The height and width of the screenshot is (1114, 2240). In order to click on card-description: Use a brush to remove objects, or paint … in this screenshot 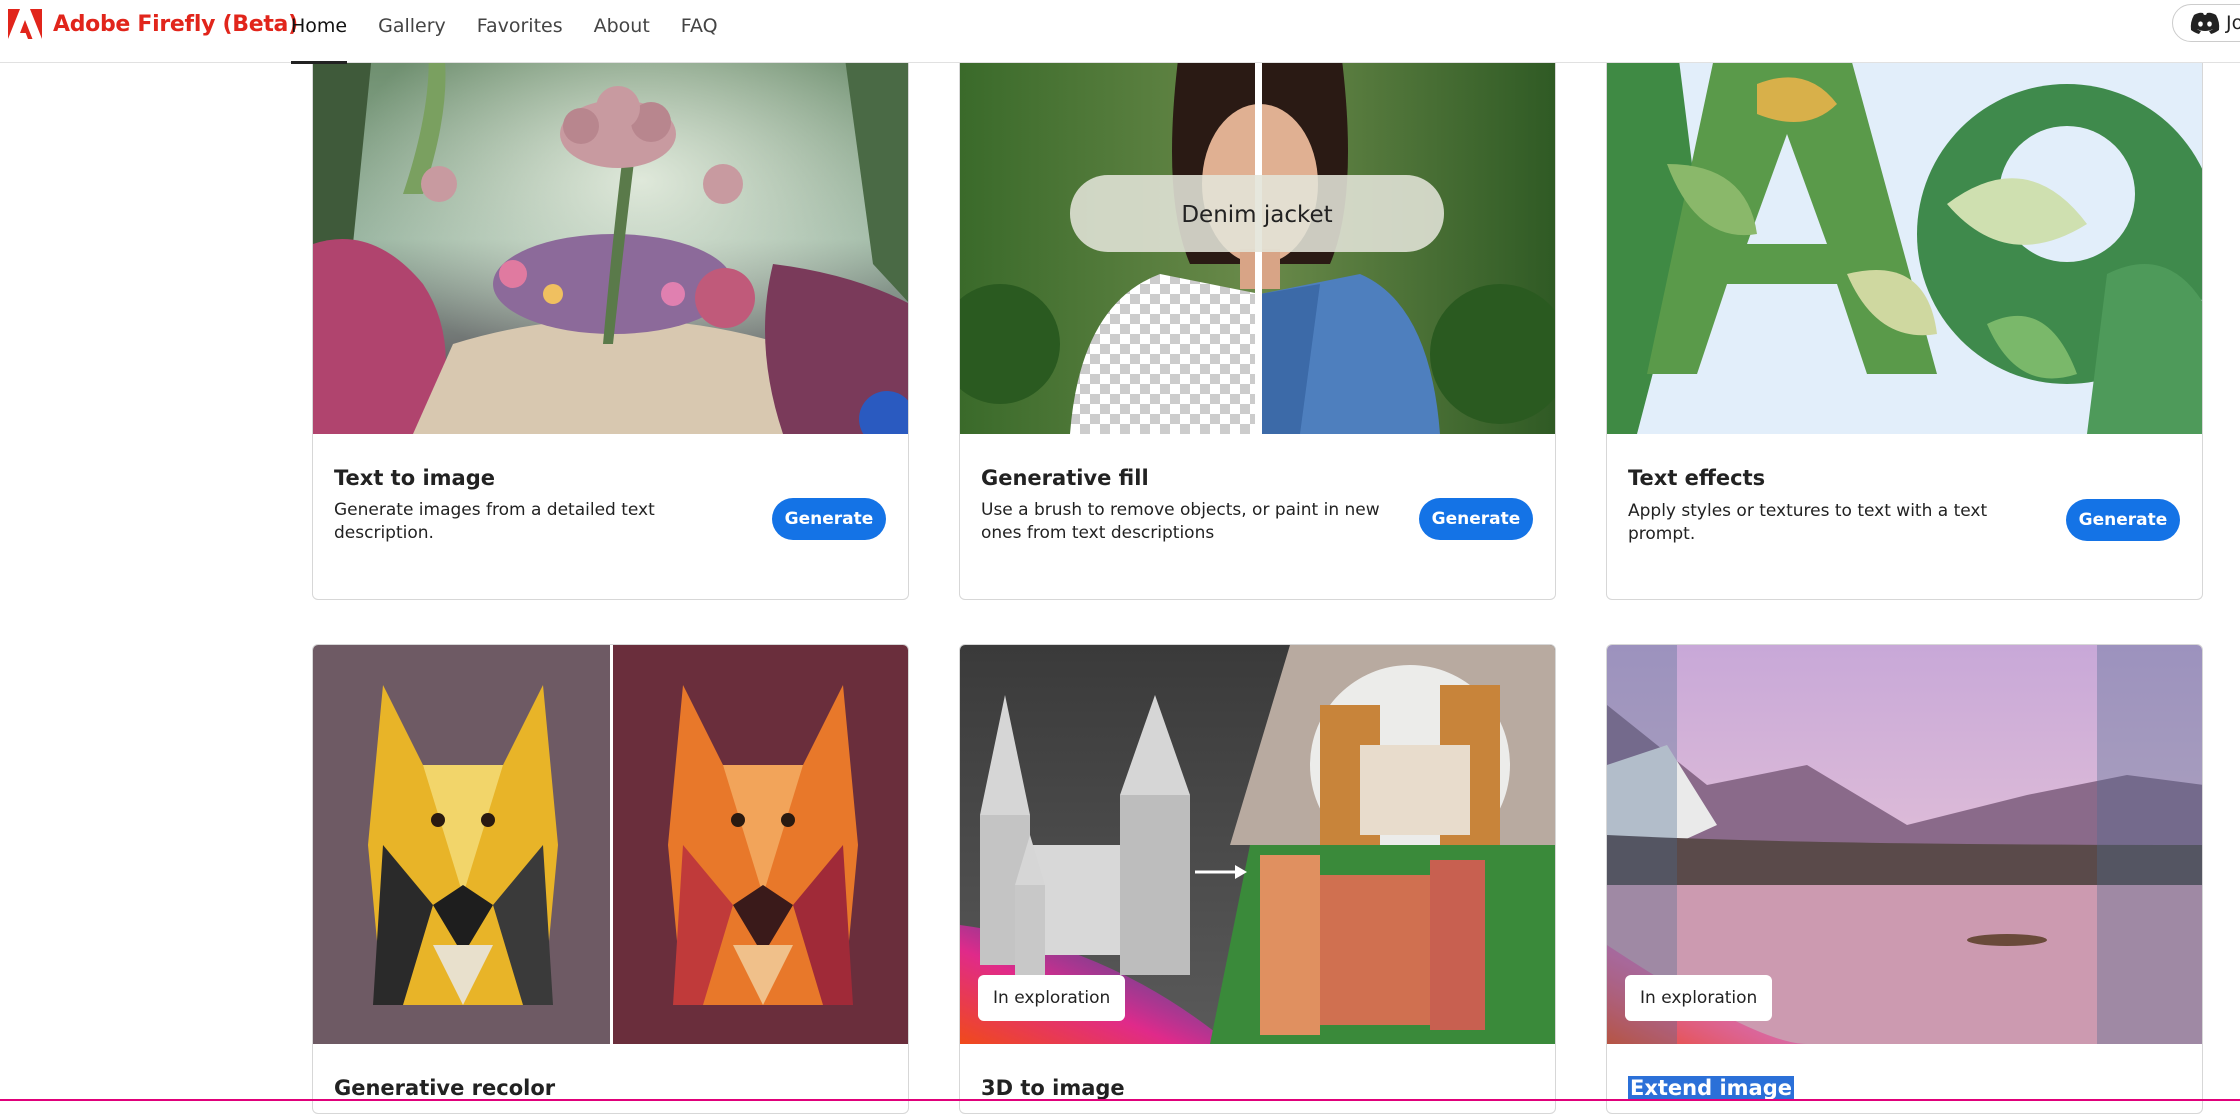, I will do `click(1180, 521)`.